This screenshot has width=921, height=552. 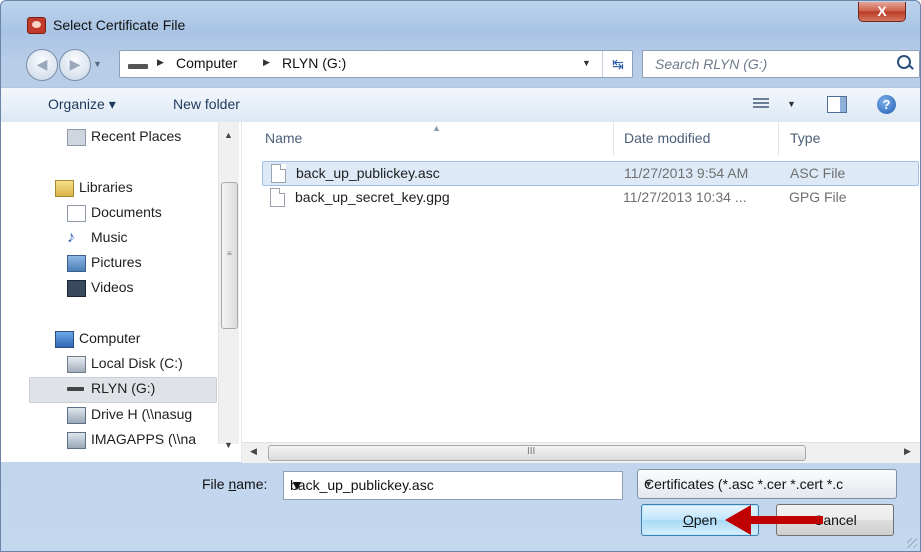 I want to click on command-bar: Organize ▾ New folder ▼ ?, so click(x=460, y=105).